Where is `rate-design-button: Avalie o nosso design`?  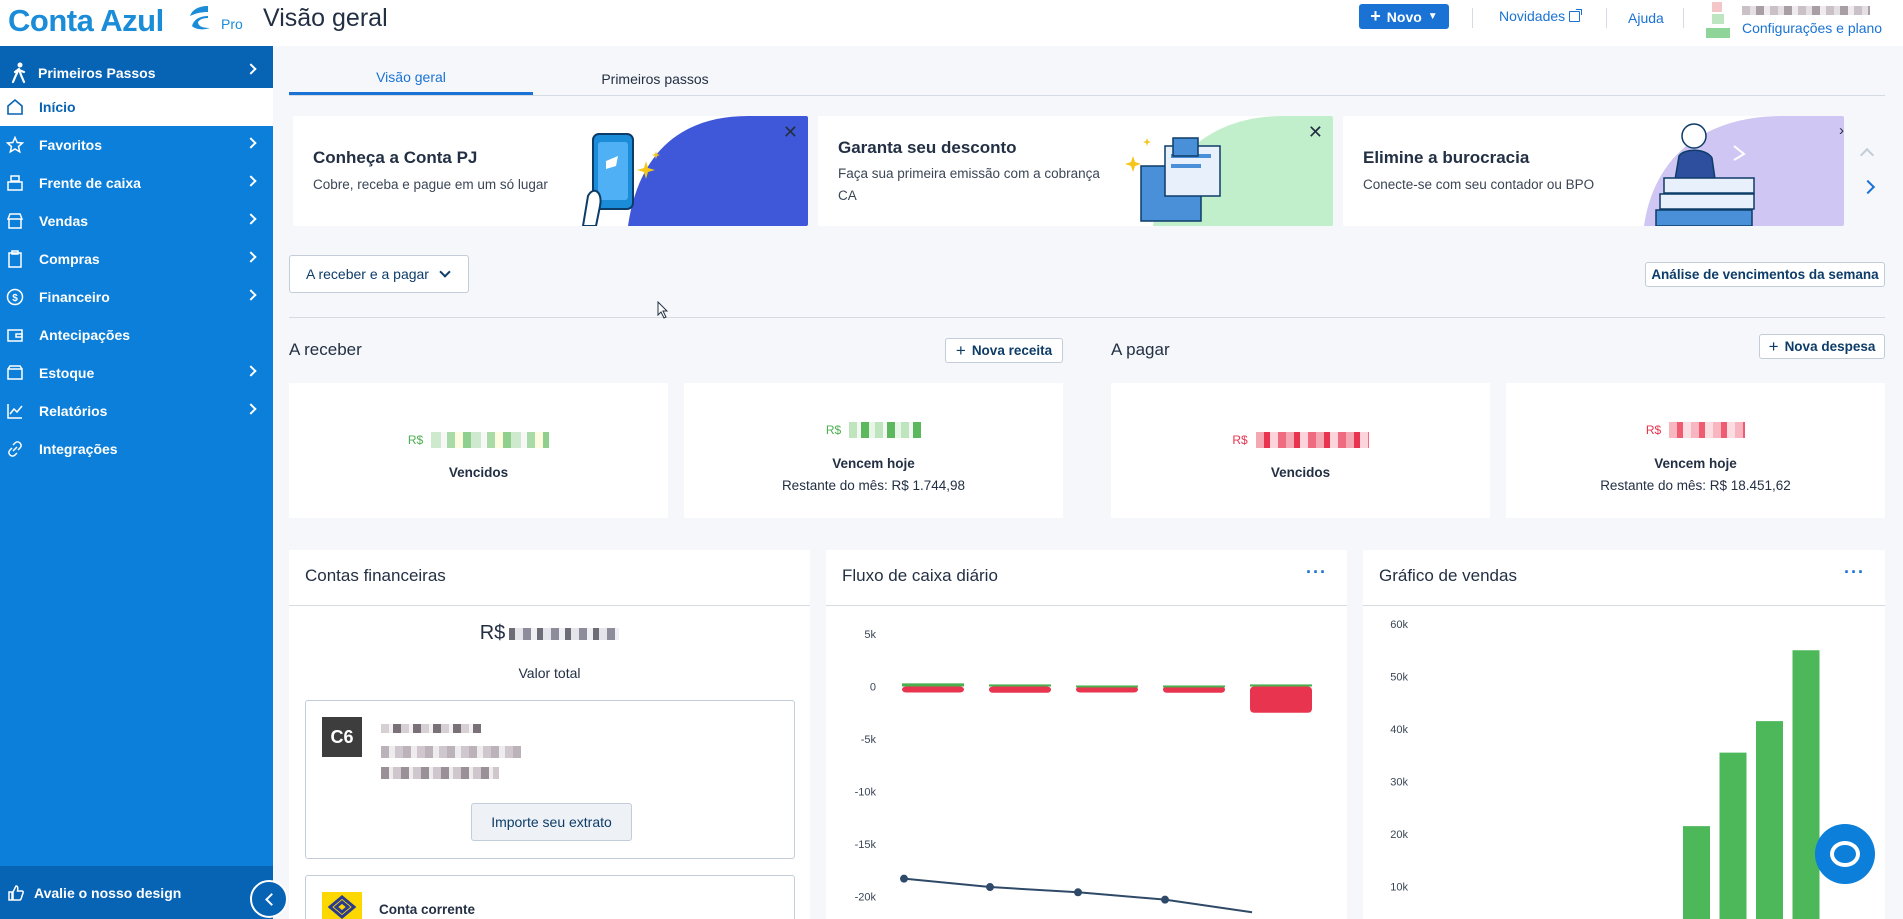 rate-design-button: Avalie o nosso design is located at coordinates (144, 892).